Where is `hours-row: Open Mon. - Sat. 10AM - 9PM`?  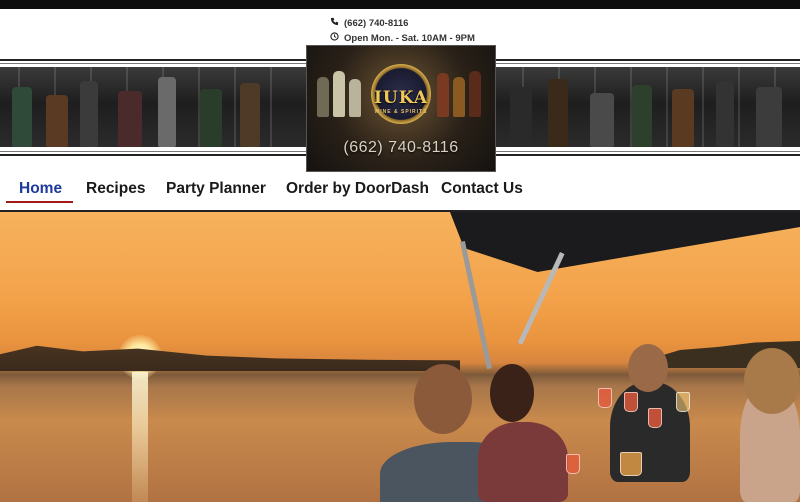
hours-row: Open Mon. - Sat. 10AM - 9PM is located at coordinates (402, 38).